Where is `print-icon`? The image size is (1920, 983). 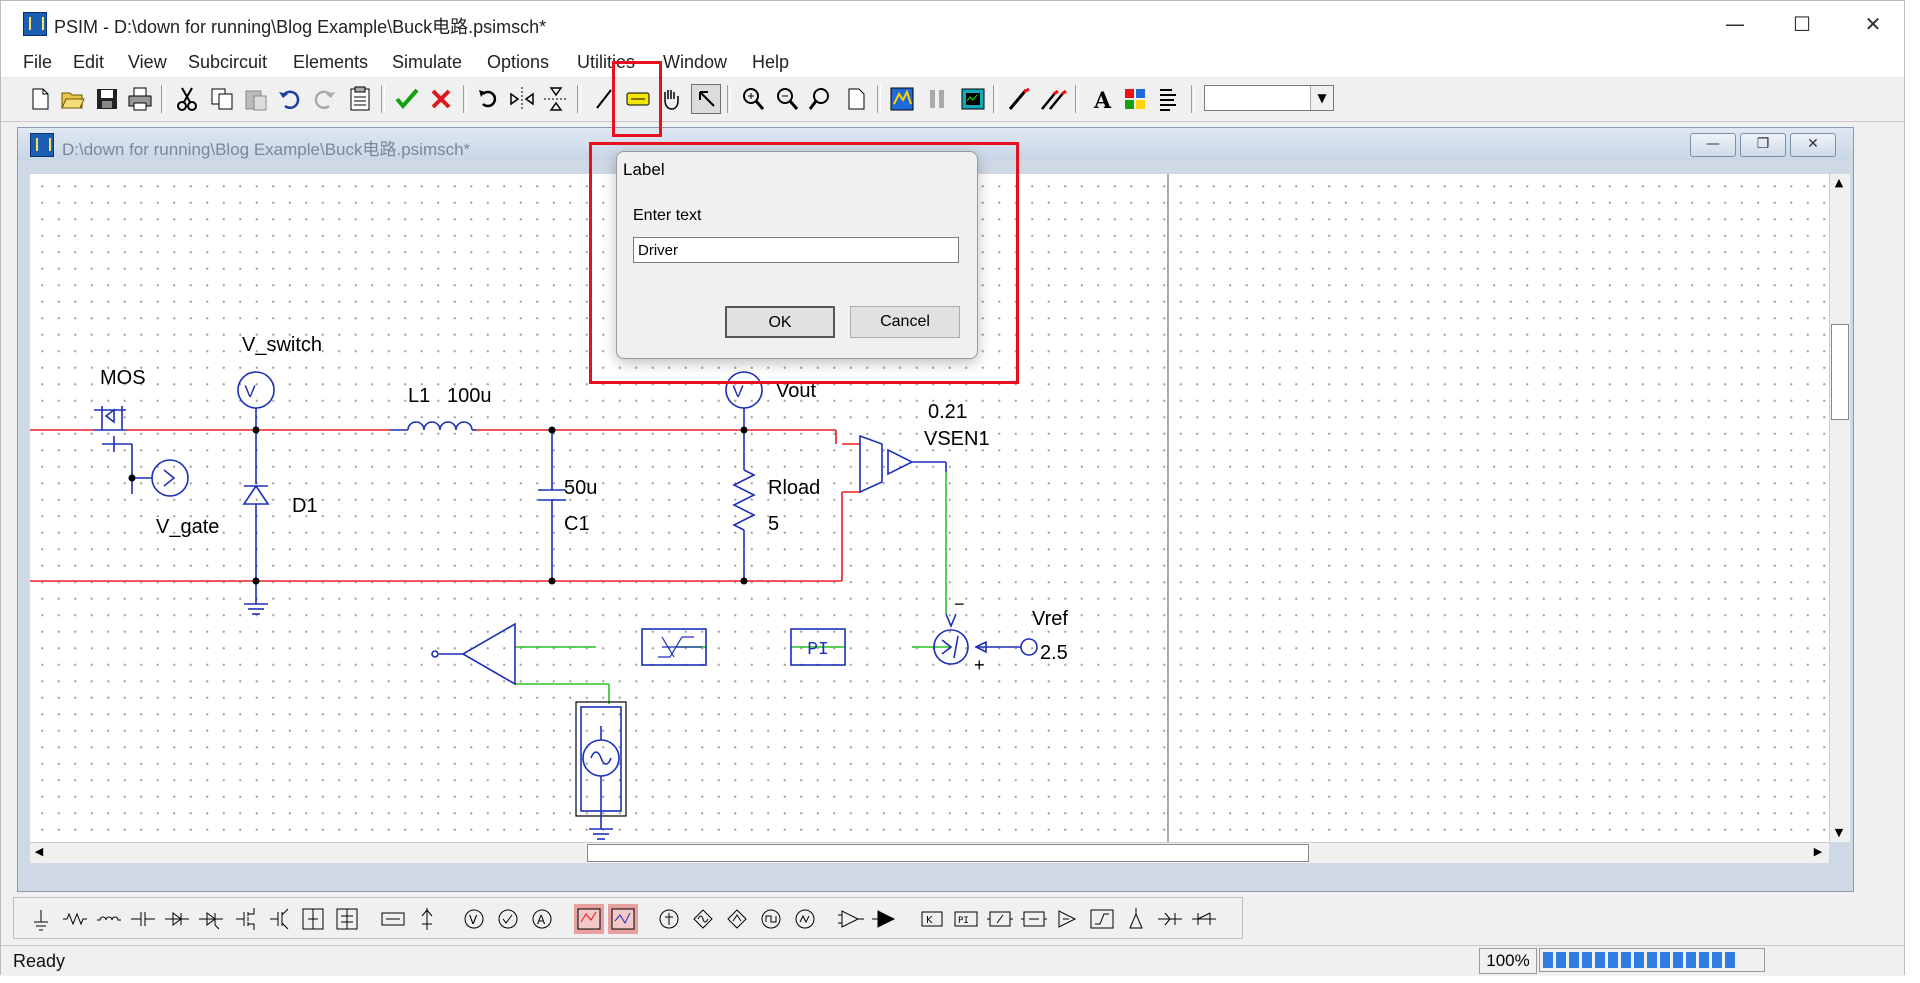 print-icon is located at coordinates (140, 99).